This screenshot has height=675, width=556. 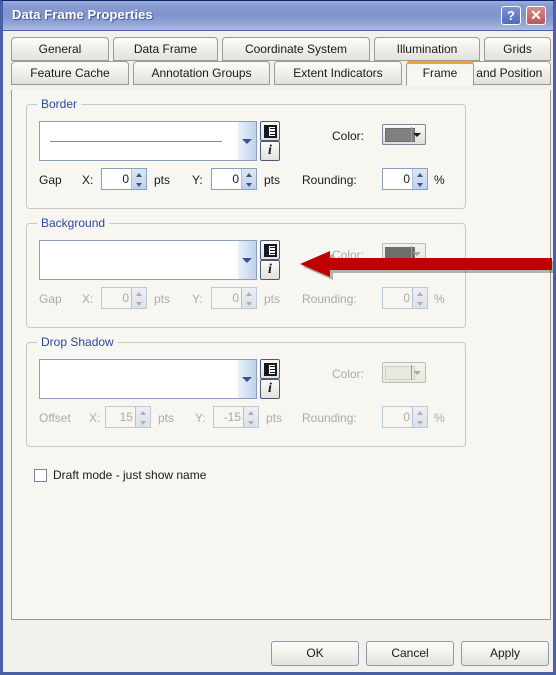 What do you see at coordinates (120, 475) in the screenshot?
I see `draft-mode-checkbox-row: Draft mode - just show name` at bounding box center [120, 475].